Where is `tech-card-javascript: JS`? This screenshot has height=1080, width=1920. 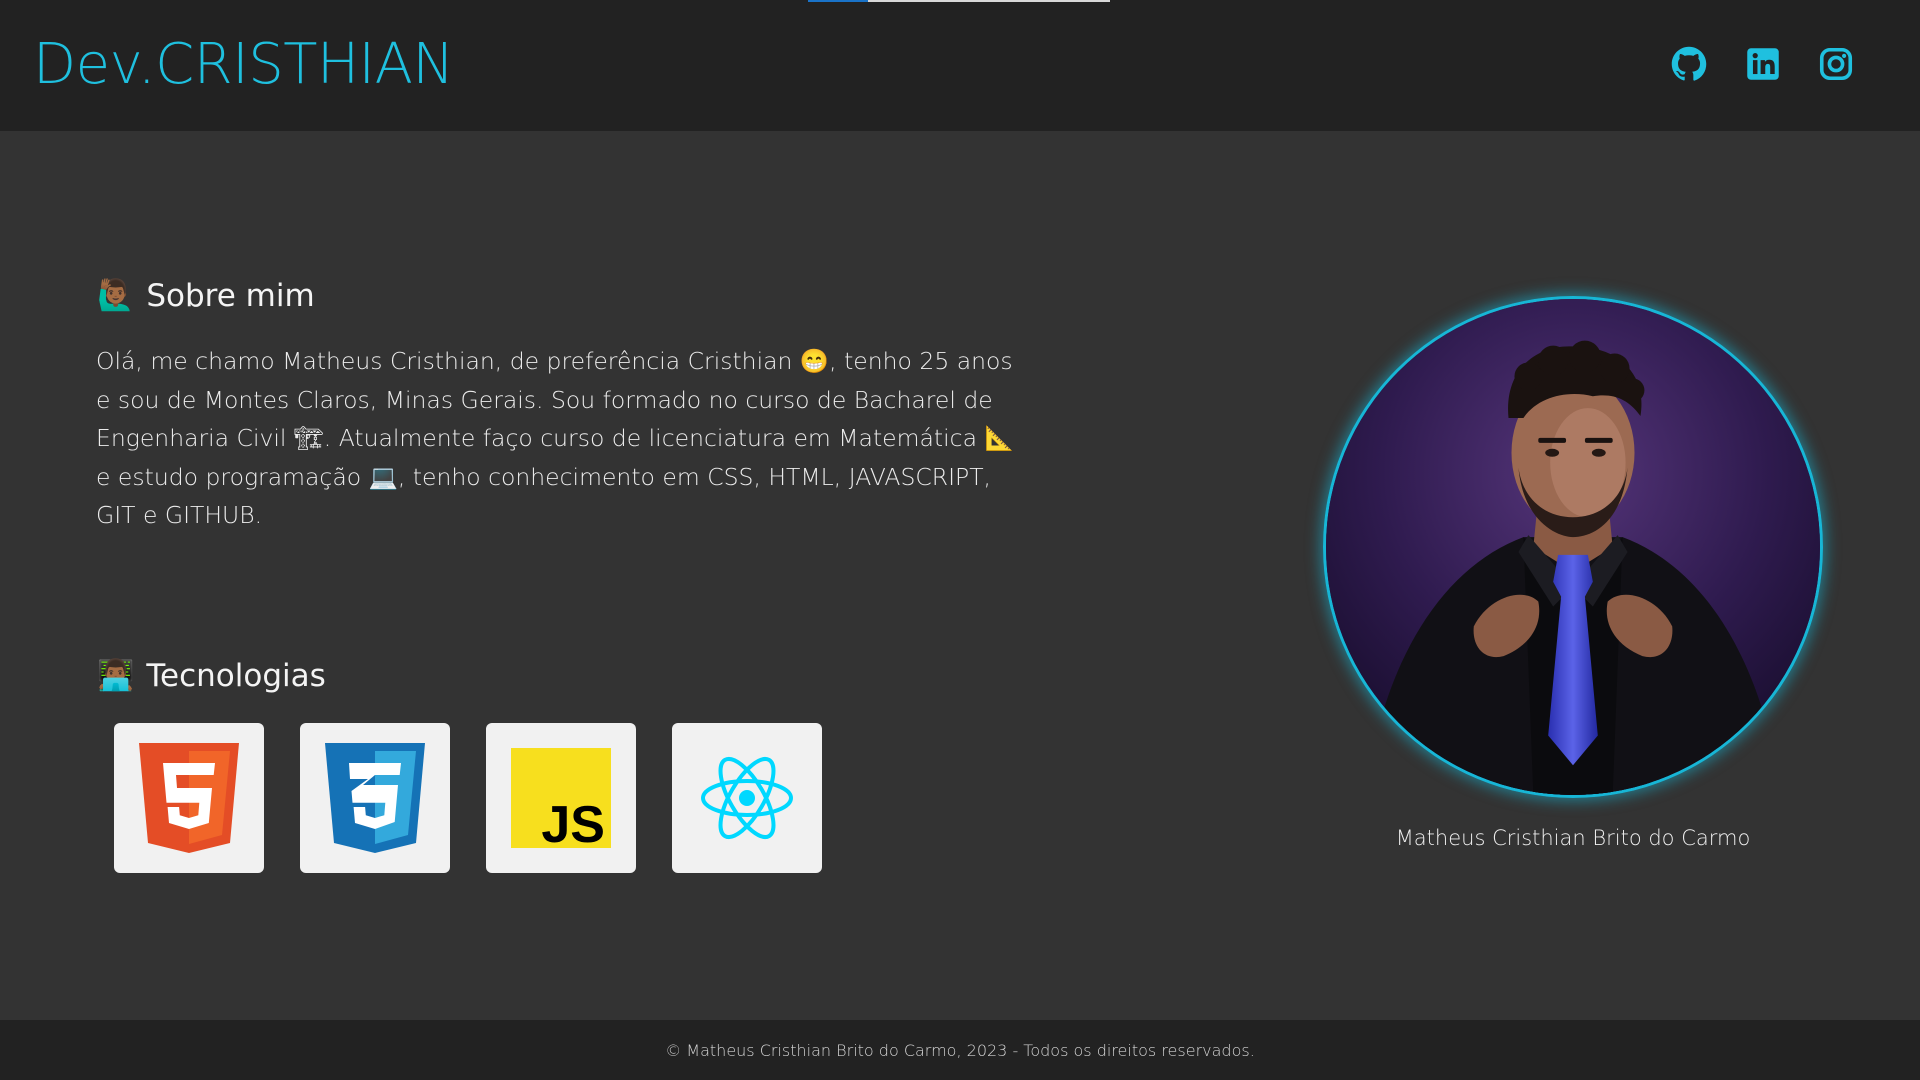 tech-card-javascript: JS is located at coordinates (561, 798).